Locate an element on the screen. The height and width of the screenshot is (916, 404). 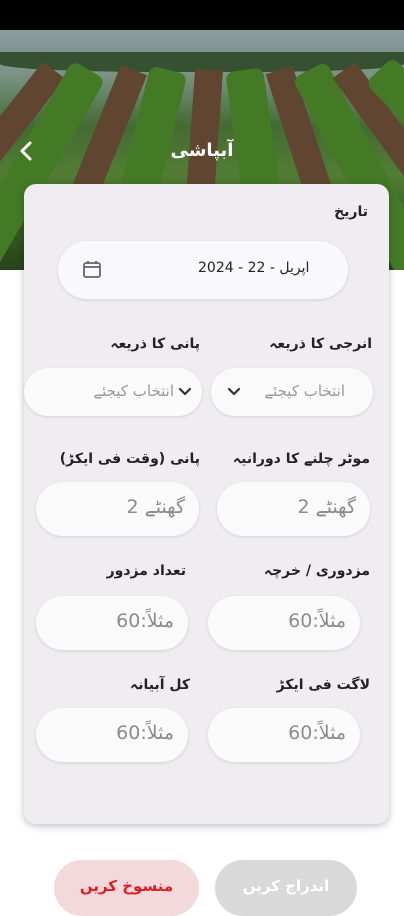
energy-source-dropdown: انتخاب کیجئے is located at coordinates (292, 392).